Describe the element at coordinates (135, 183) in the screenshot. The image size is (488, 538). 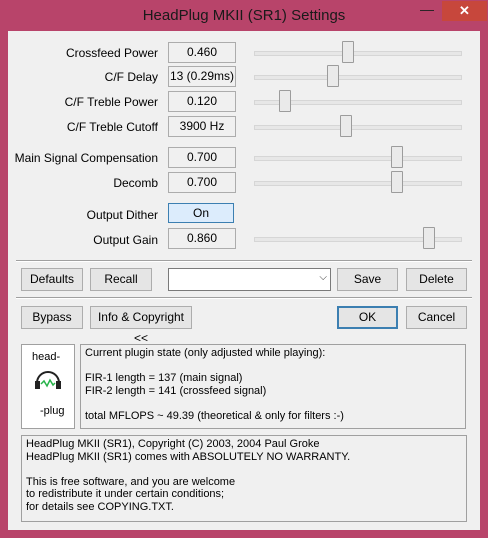
I see `decomb-label: Decomb` at that location.